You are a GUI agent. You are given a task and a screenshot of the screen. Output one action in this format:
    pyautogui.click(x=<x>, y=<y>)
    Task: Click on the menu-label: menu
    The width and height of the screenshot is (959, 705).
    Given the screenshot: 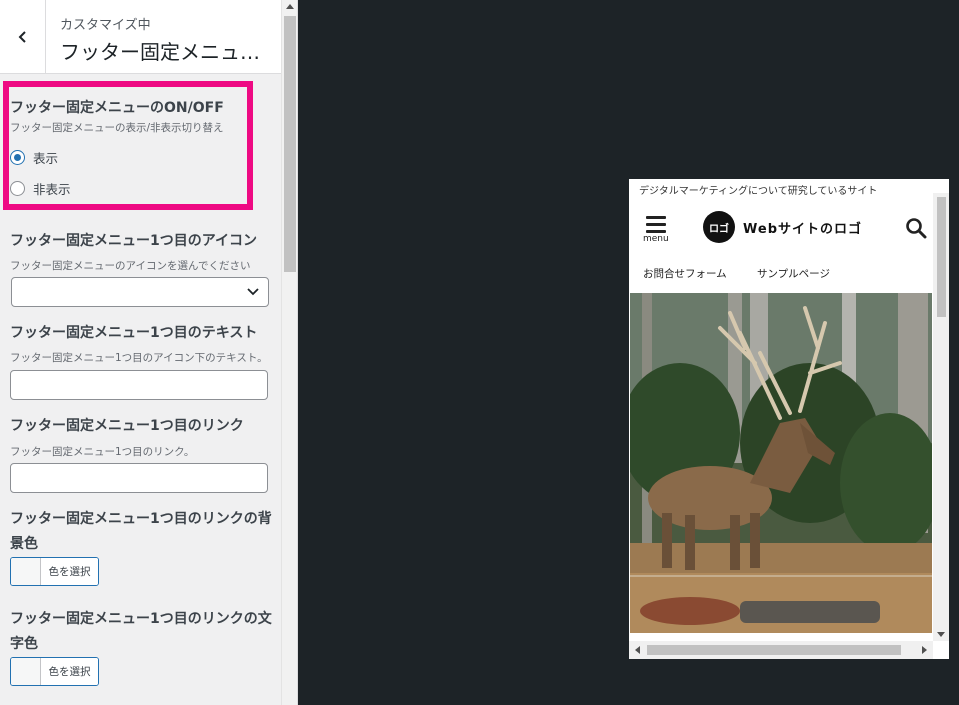 What is the action you would take?
    pyautogui.click(x=656, y=239)
    